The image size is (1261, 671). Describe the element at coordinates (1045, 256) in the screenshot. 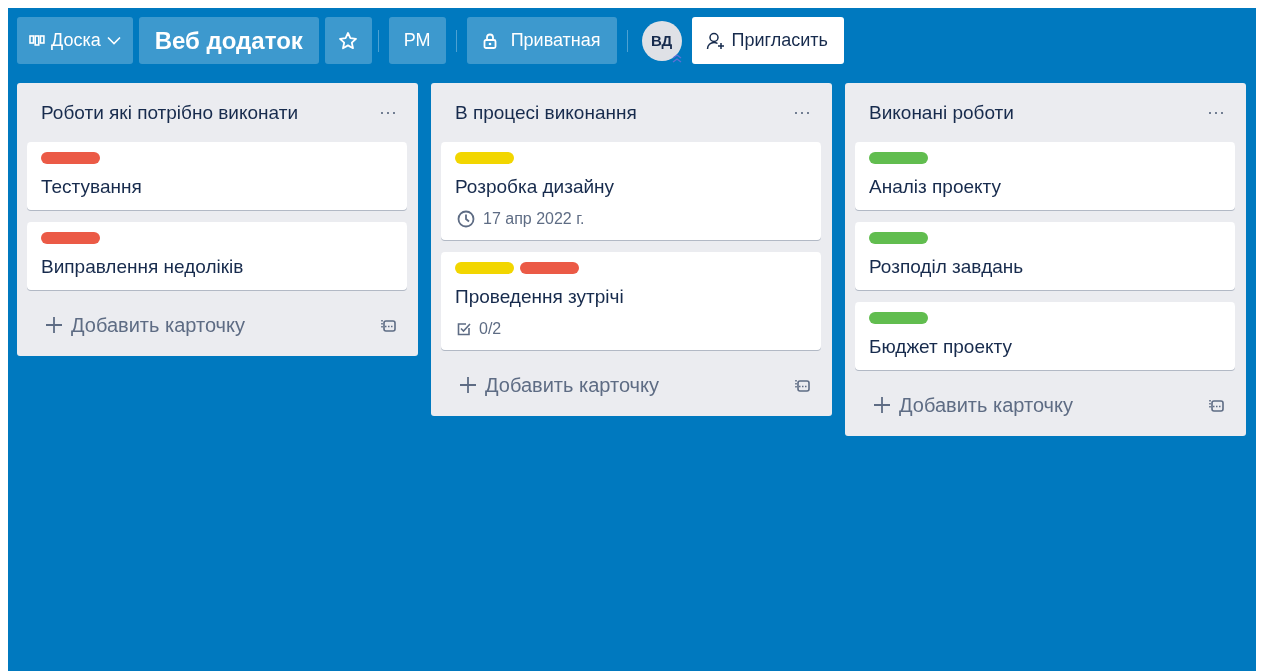

I see `task-card: Розподіл завдань` at that location.